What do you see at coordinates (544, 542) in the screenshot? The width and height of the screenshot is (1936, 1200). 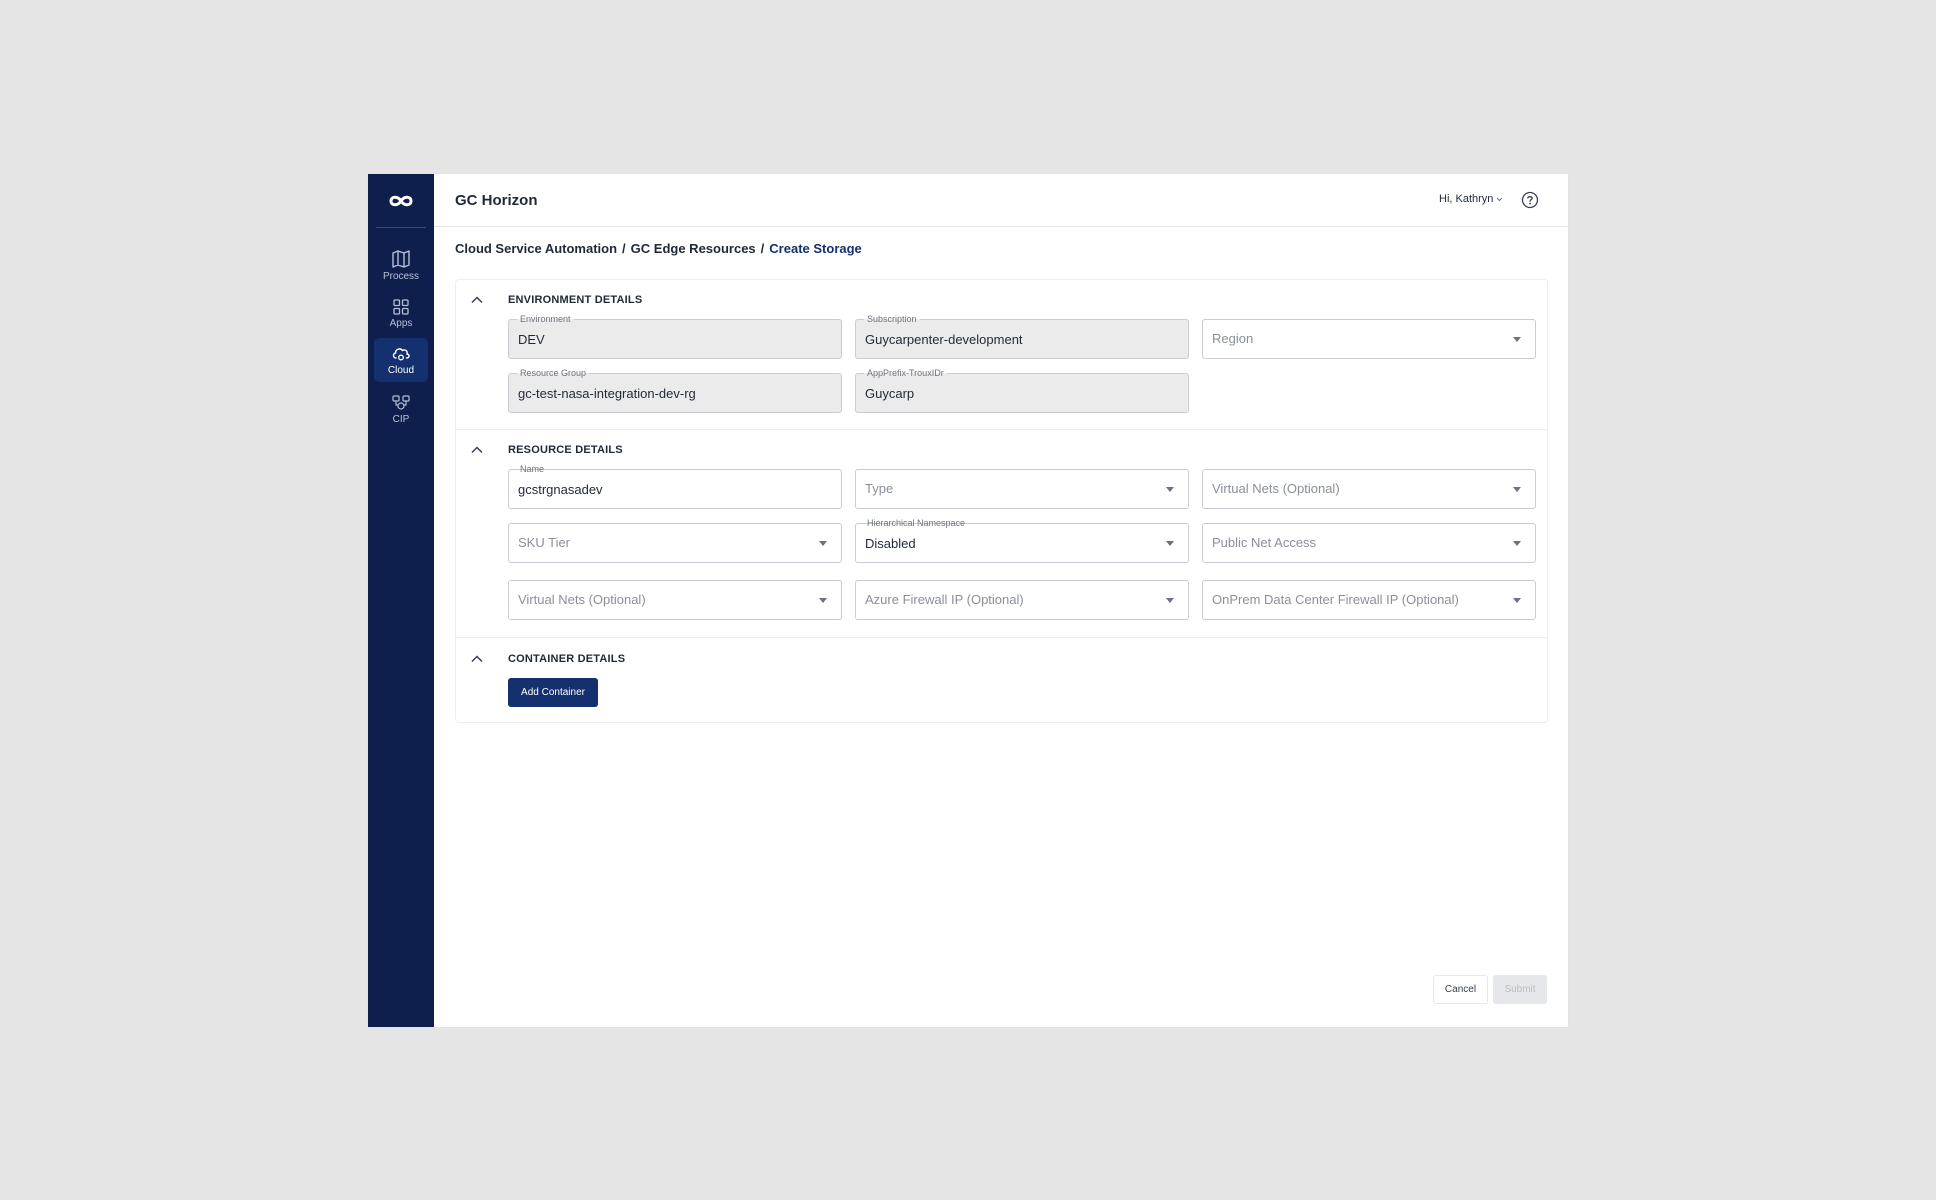 I see `field-placeholder: SKU Tier` at bounding box center [544, 542].